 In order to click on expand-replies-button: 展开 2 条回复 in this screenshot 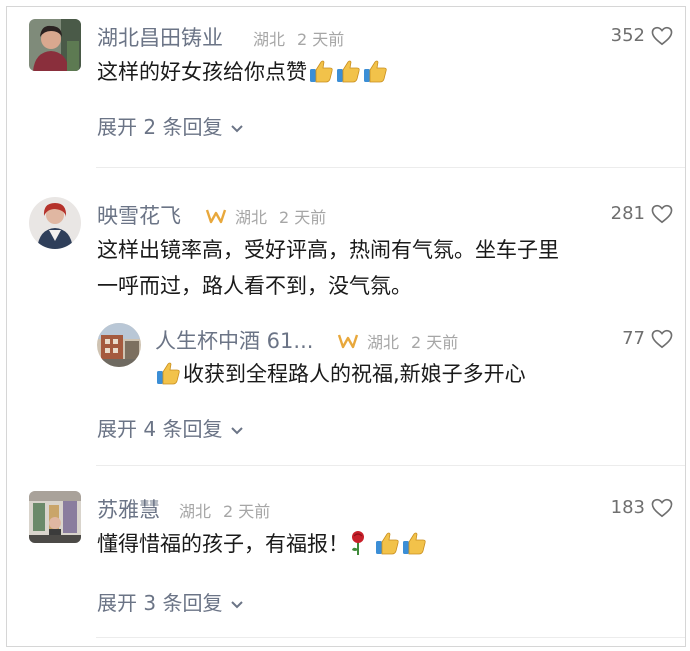, I will do `click(170, 125)`.